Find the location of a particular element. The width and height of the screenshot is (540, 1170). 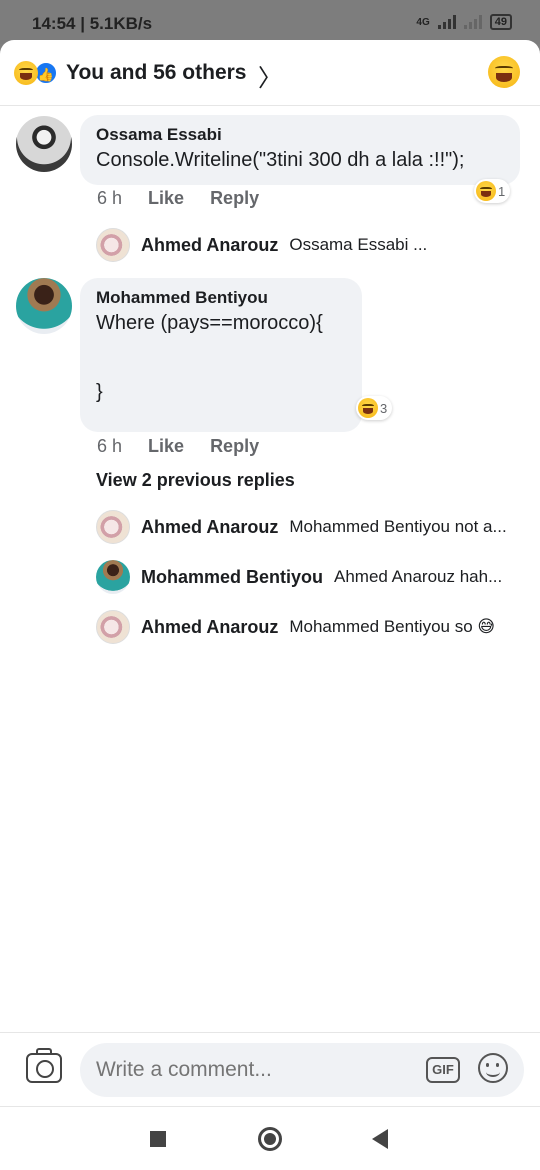

comment-author: Mohammed Bentiyou is located at coordinates (221, 298).